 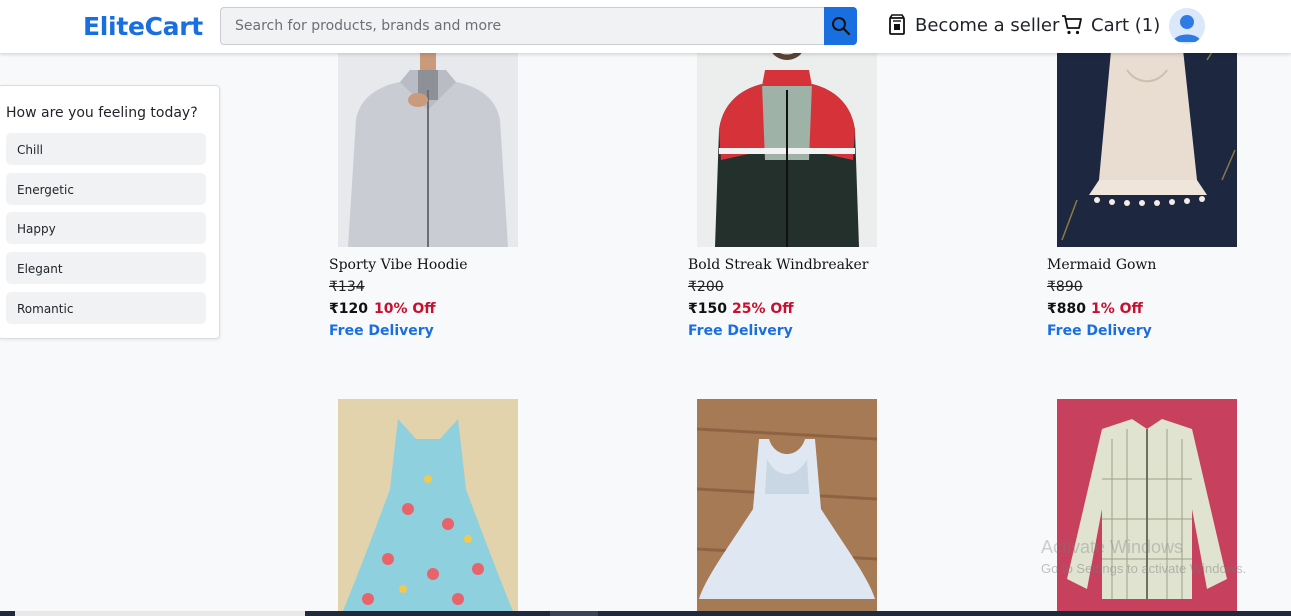 What do you see at coordinates (706, 287) in the screenshot?
I see `product-mrp: ₹200` at bounding box center [706, 287].